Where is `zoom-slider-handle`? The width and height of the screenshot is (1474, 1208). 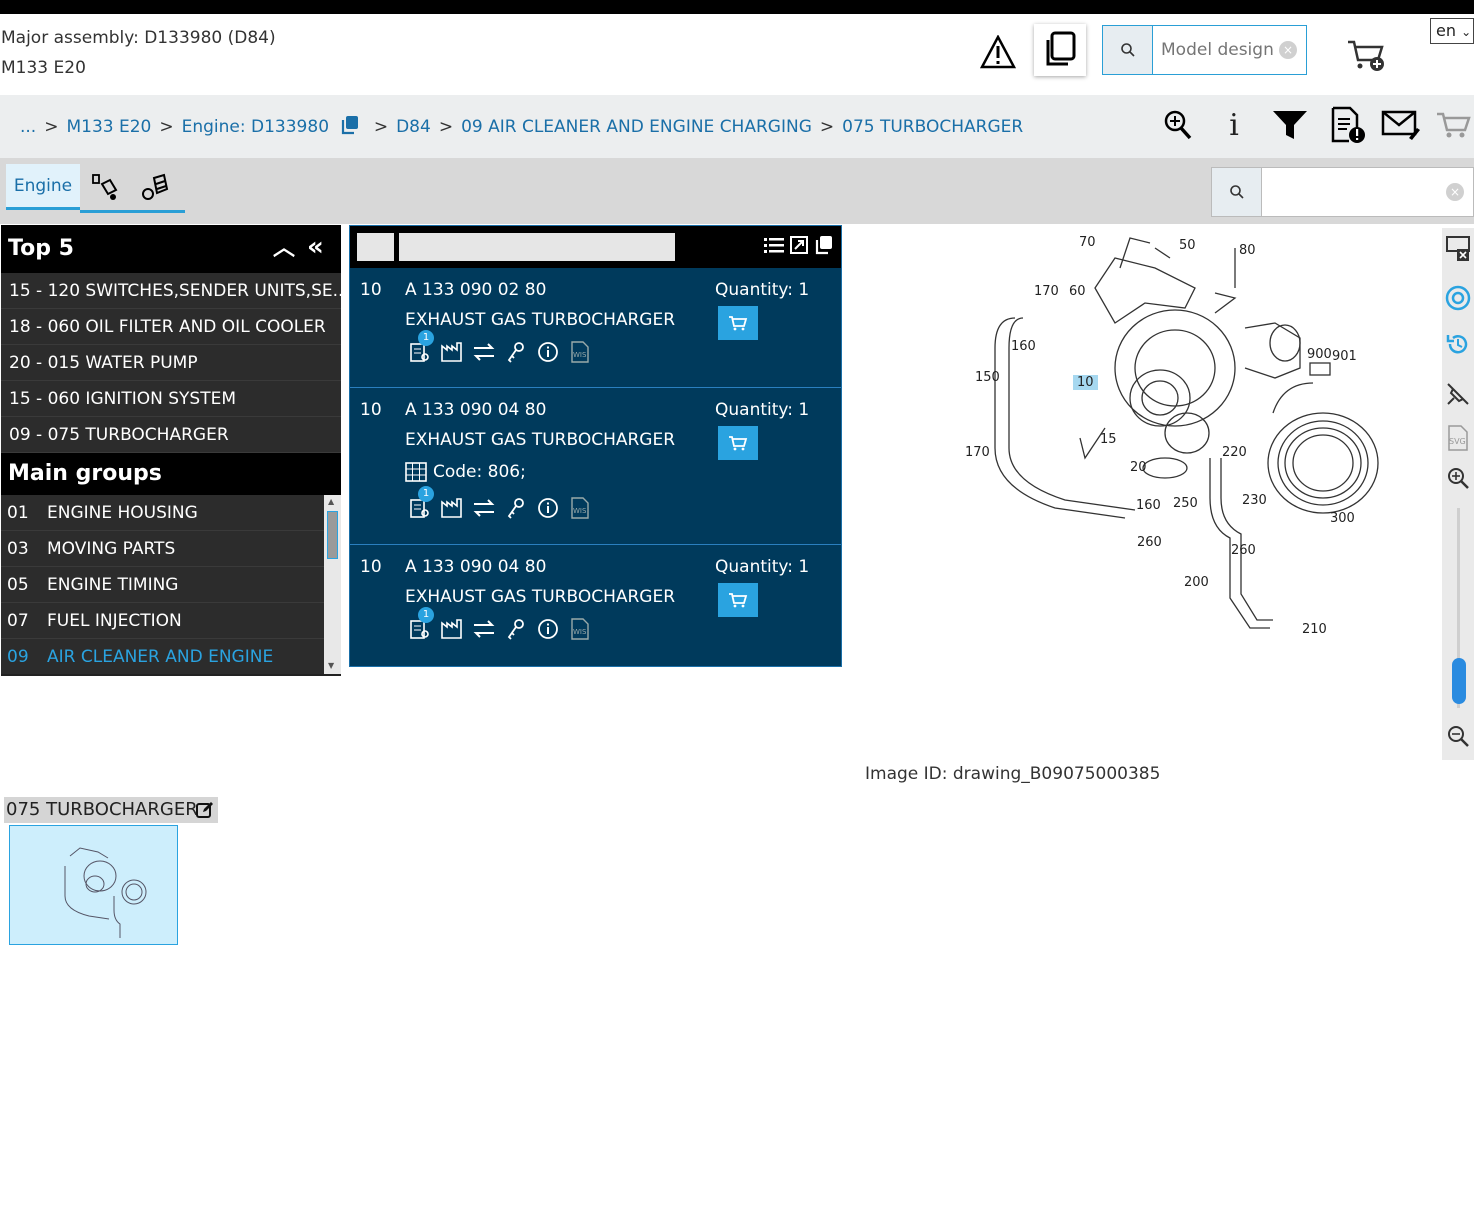 zoom-slider-handle is located at coordinates (1459, 681).